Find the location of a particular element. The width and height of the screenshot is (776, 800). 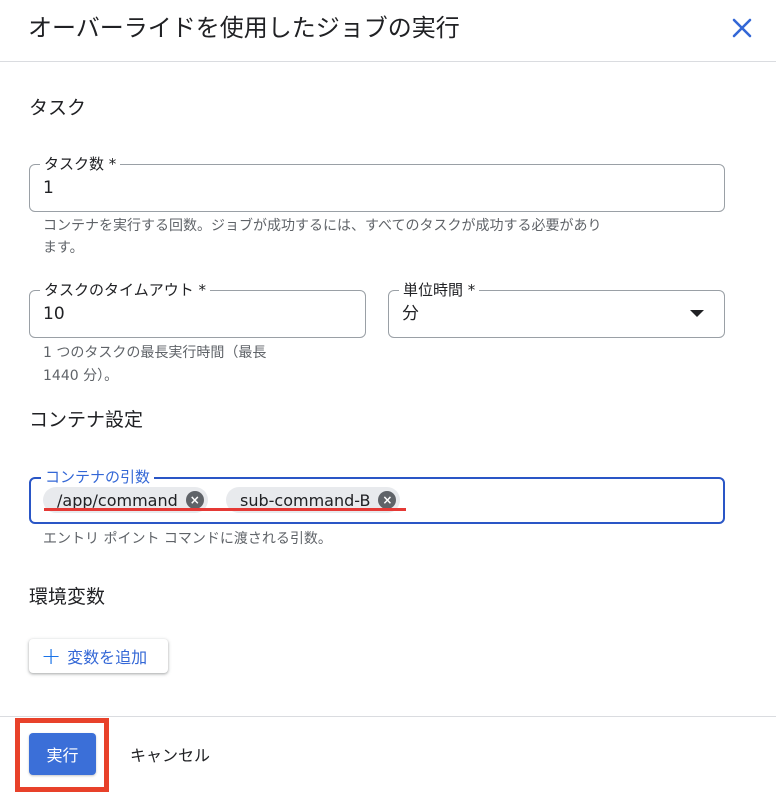

task-timeout-value: 10 is located at coordinates (54, 314).